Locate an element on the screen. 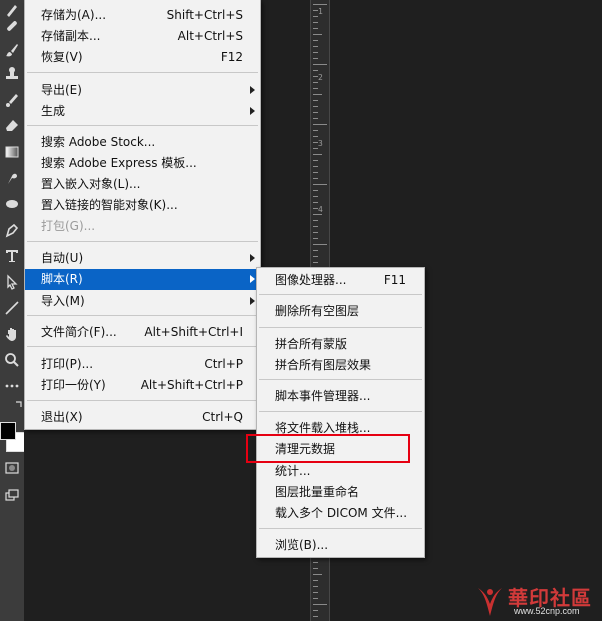 This screenshot has height=621, width=602. spot-heal-icon is located at coordinates (12, 26).